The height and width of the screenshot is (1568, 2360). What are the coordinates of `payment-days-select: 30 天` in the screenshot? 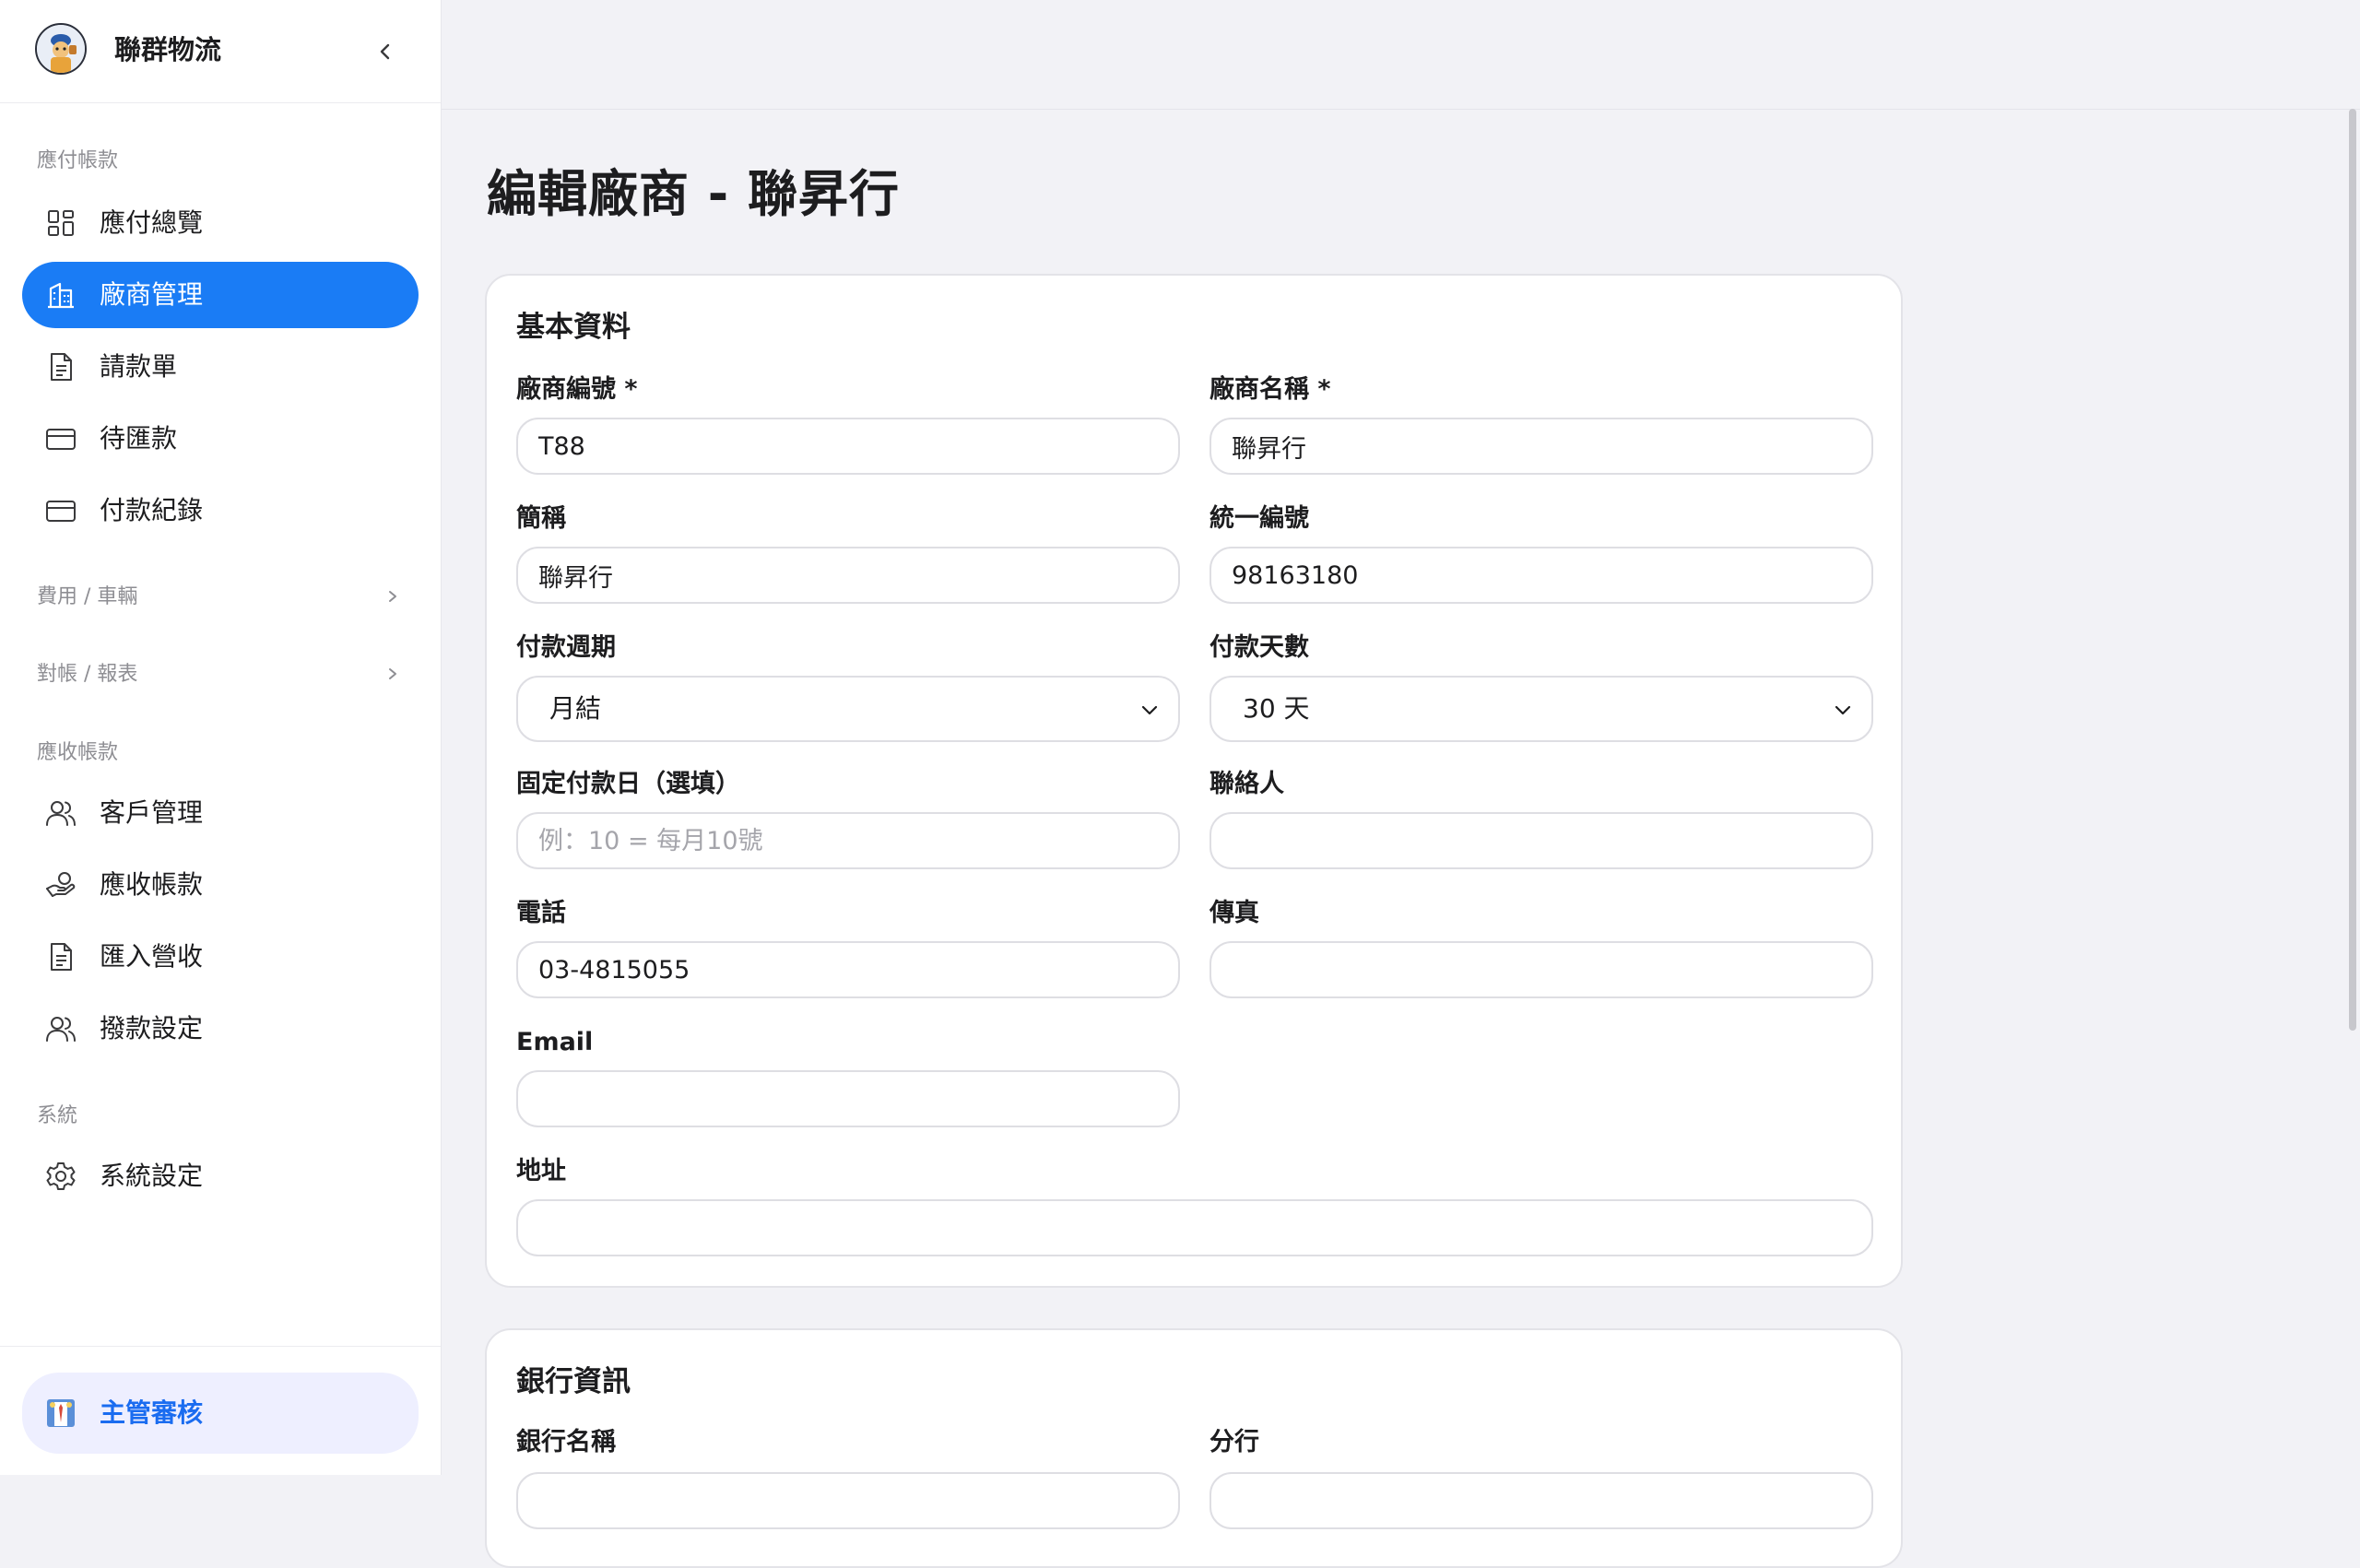 It's located at (1541, 709).